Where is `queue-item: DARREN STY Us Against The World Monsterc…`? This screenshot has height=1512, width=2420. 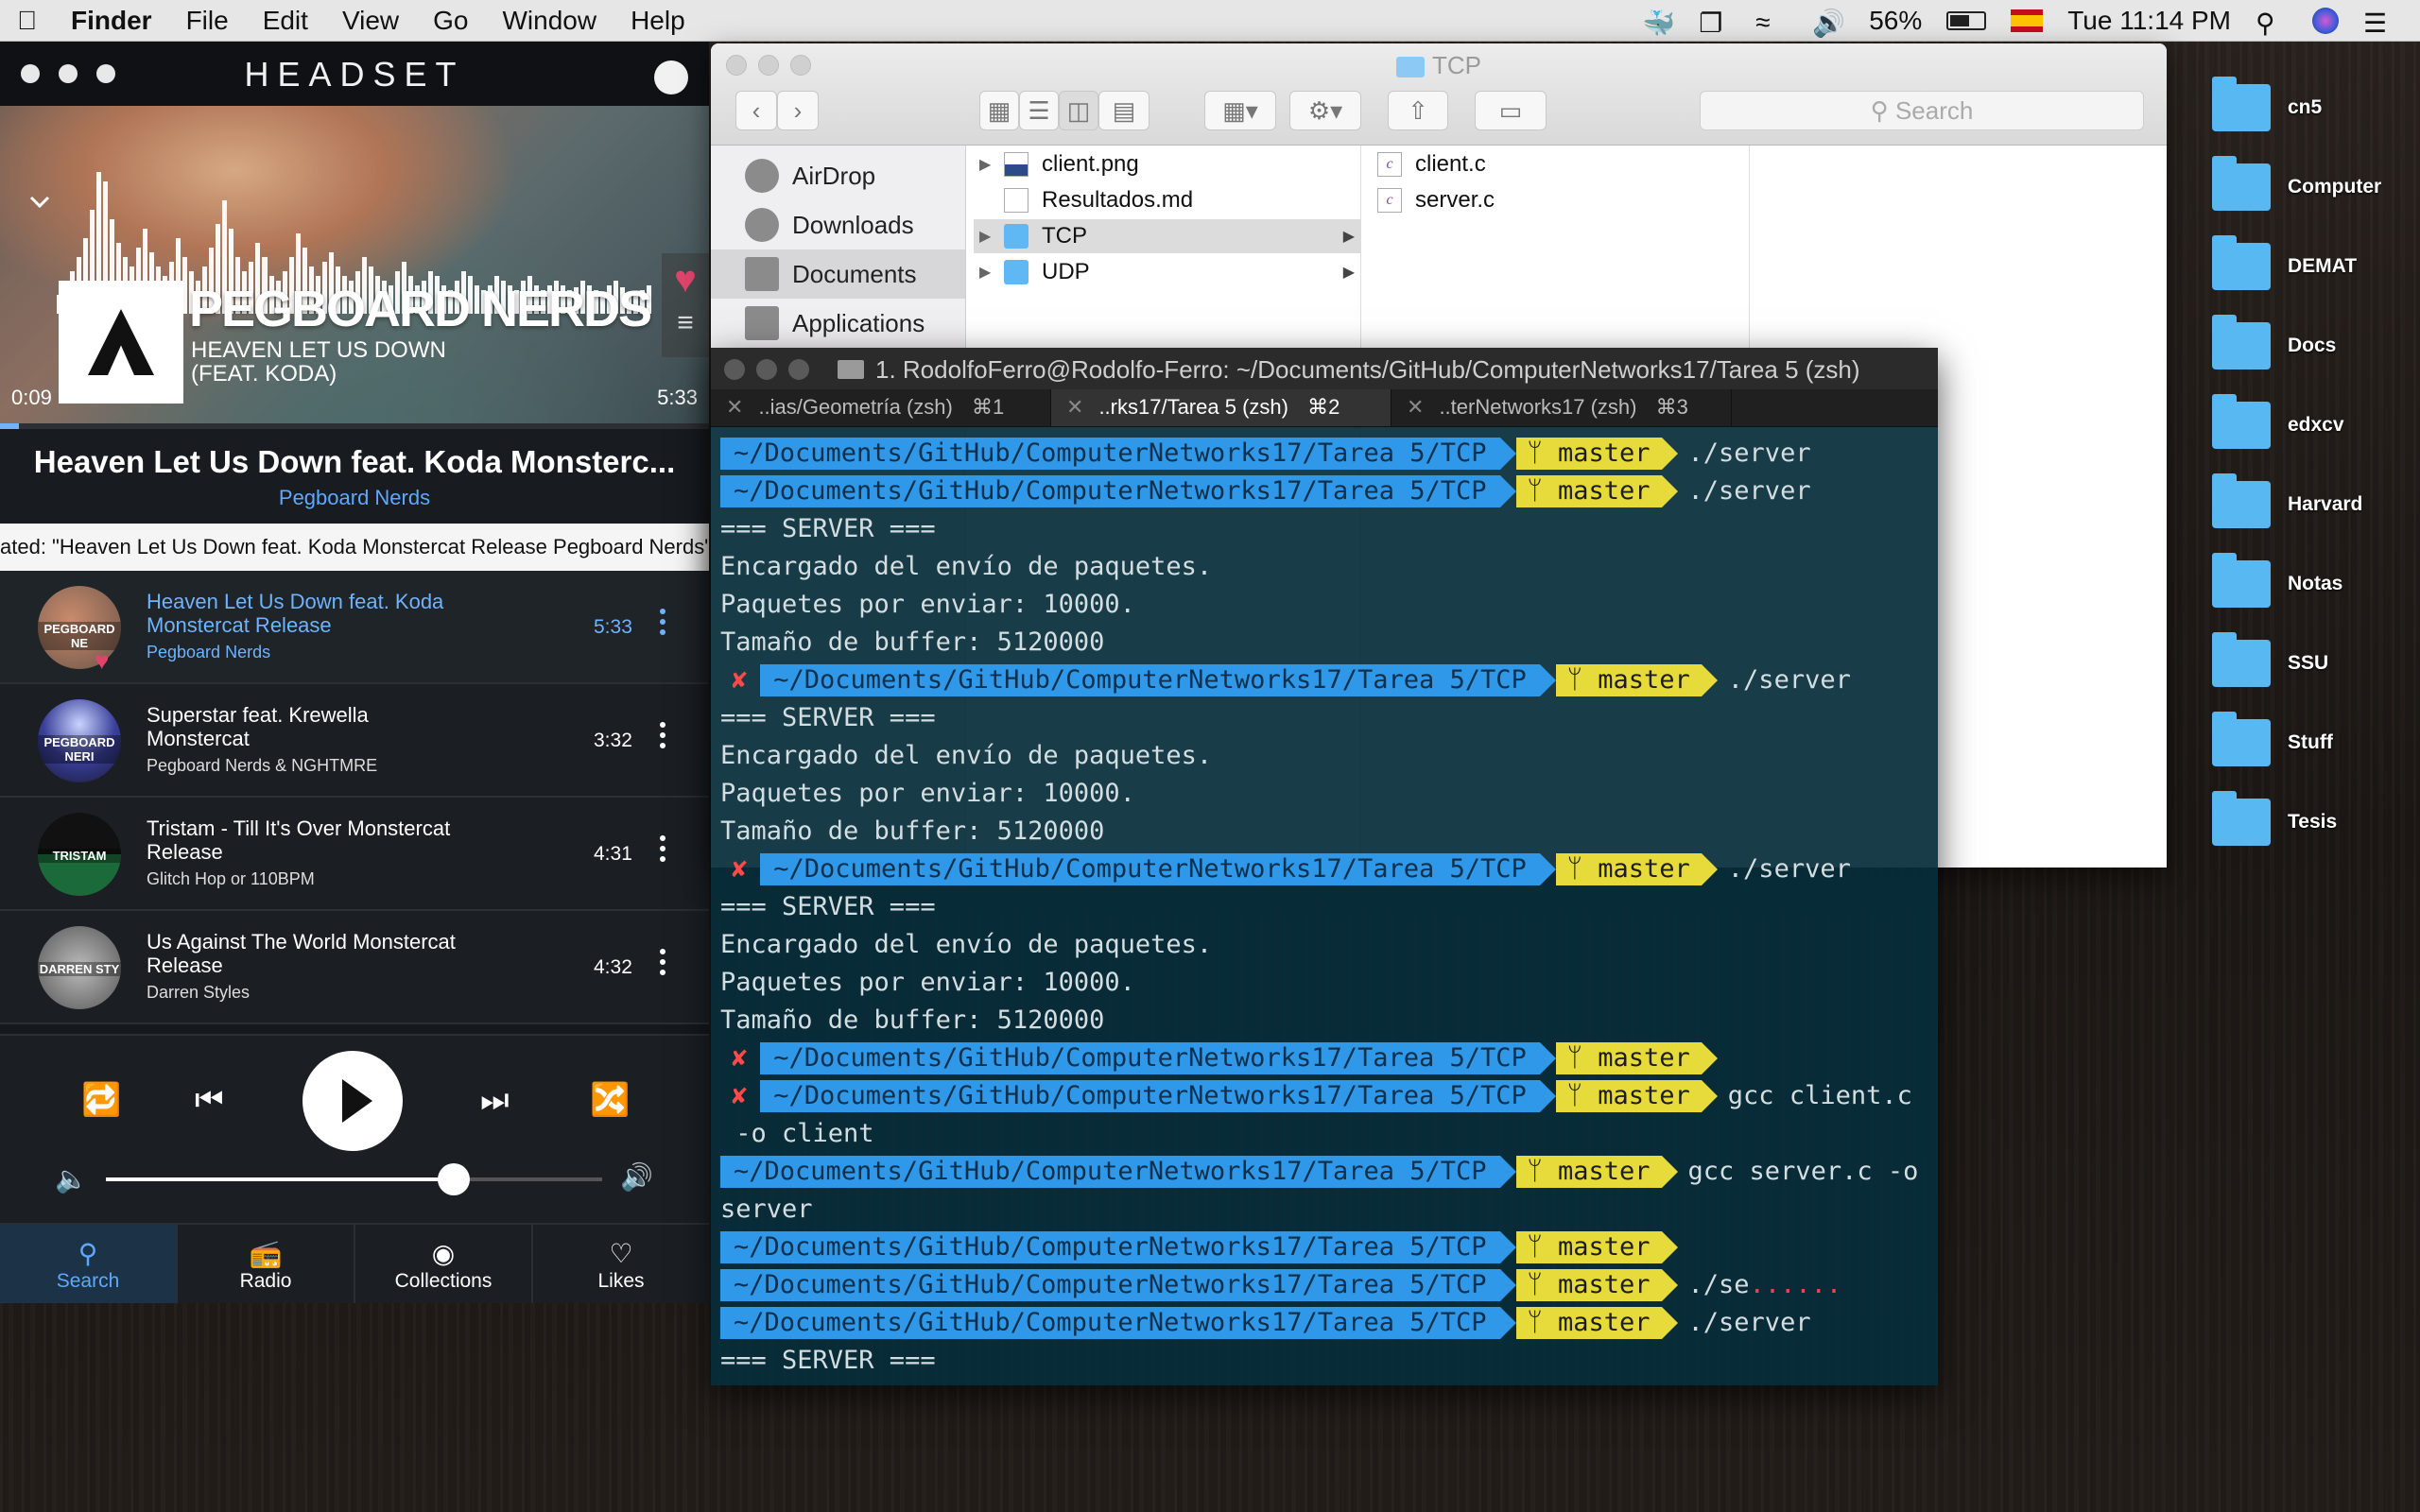
queue-item: DARREN STY Us Against The World Monsterc… is located at coordinates (354, 967).